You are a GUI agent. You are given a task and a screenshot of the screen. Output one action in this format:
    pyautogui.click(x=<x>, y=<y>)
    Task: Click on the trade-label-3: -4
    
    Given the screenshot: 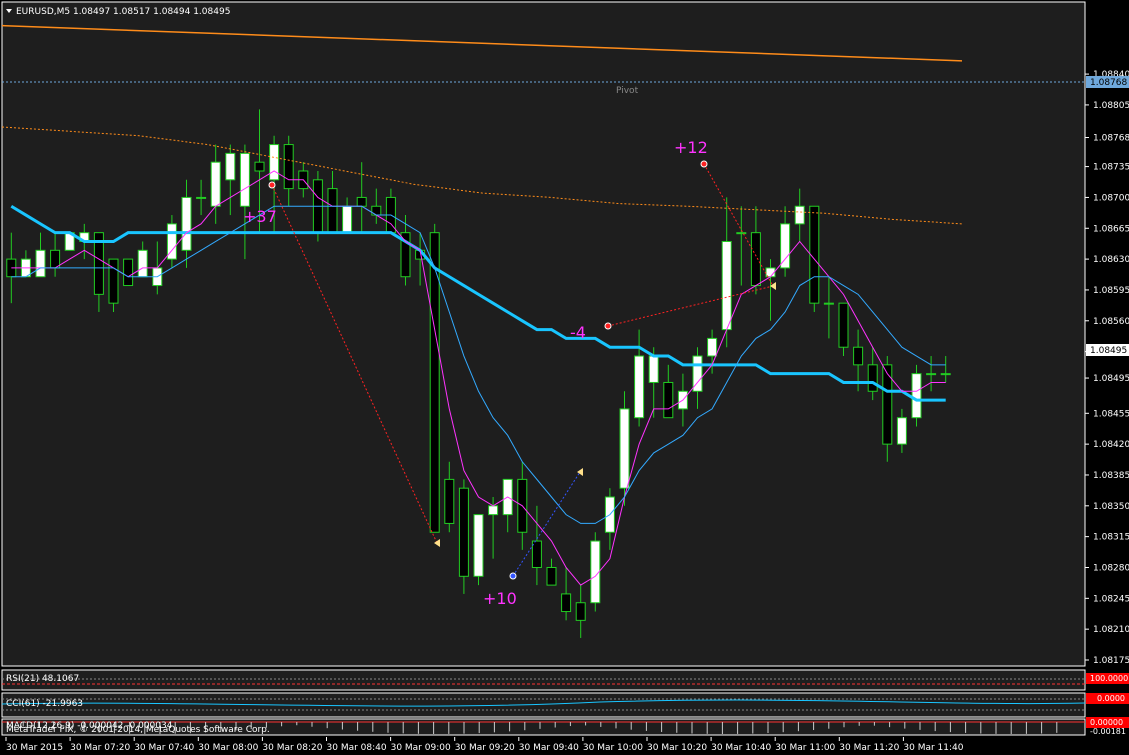 What is the action you would take?
    pyautogui.click(x=578, y=332)
    